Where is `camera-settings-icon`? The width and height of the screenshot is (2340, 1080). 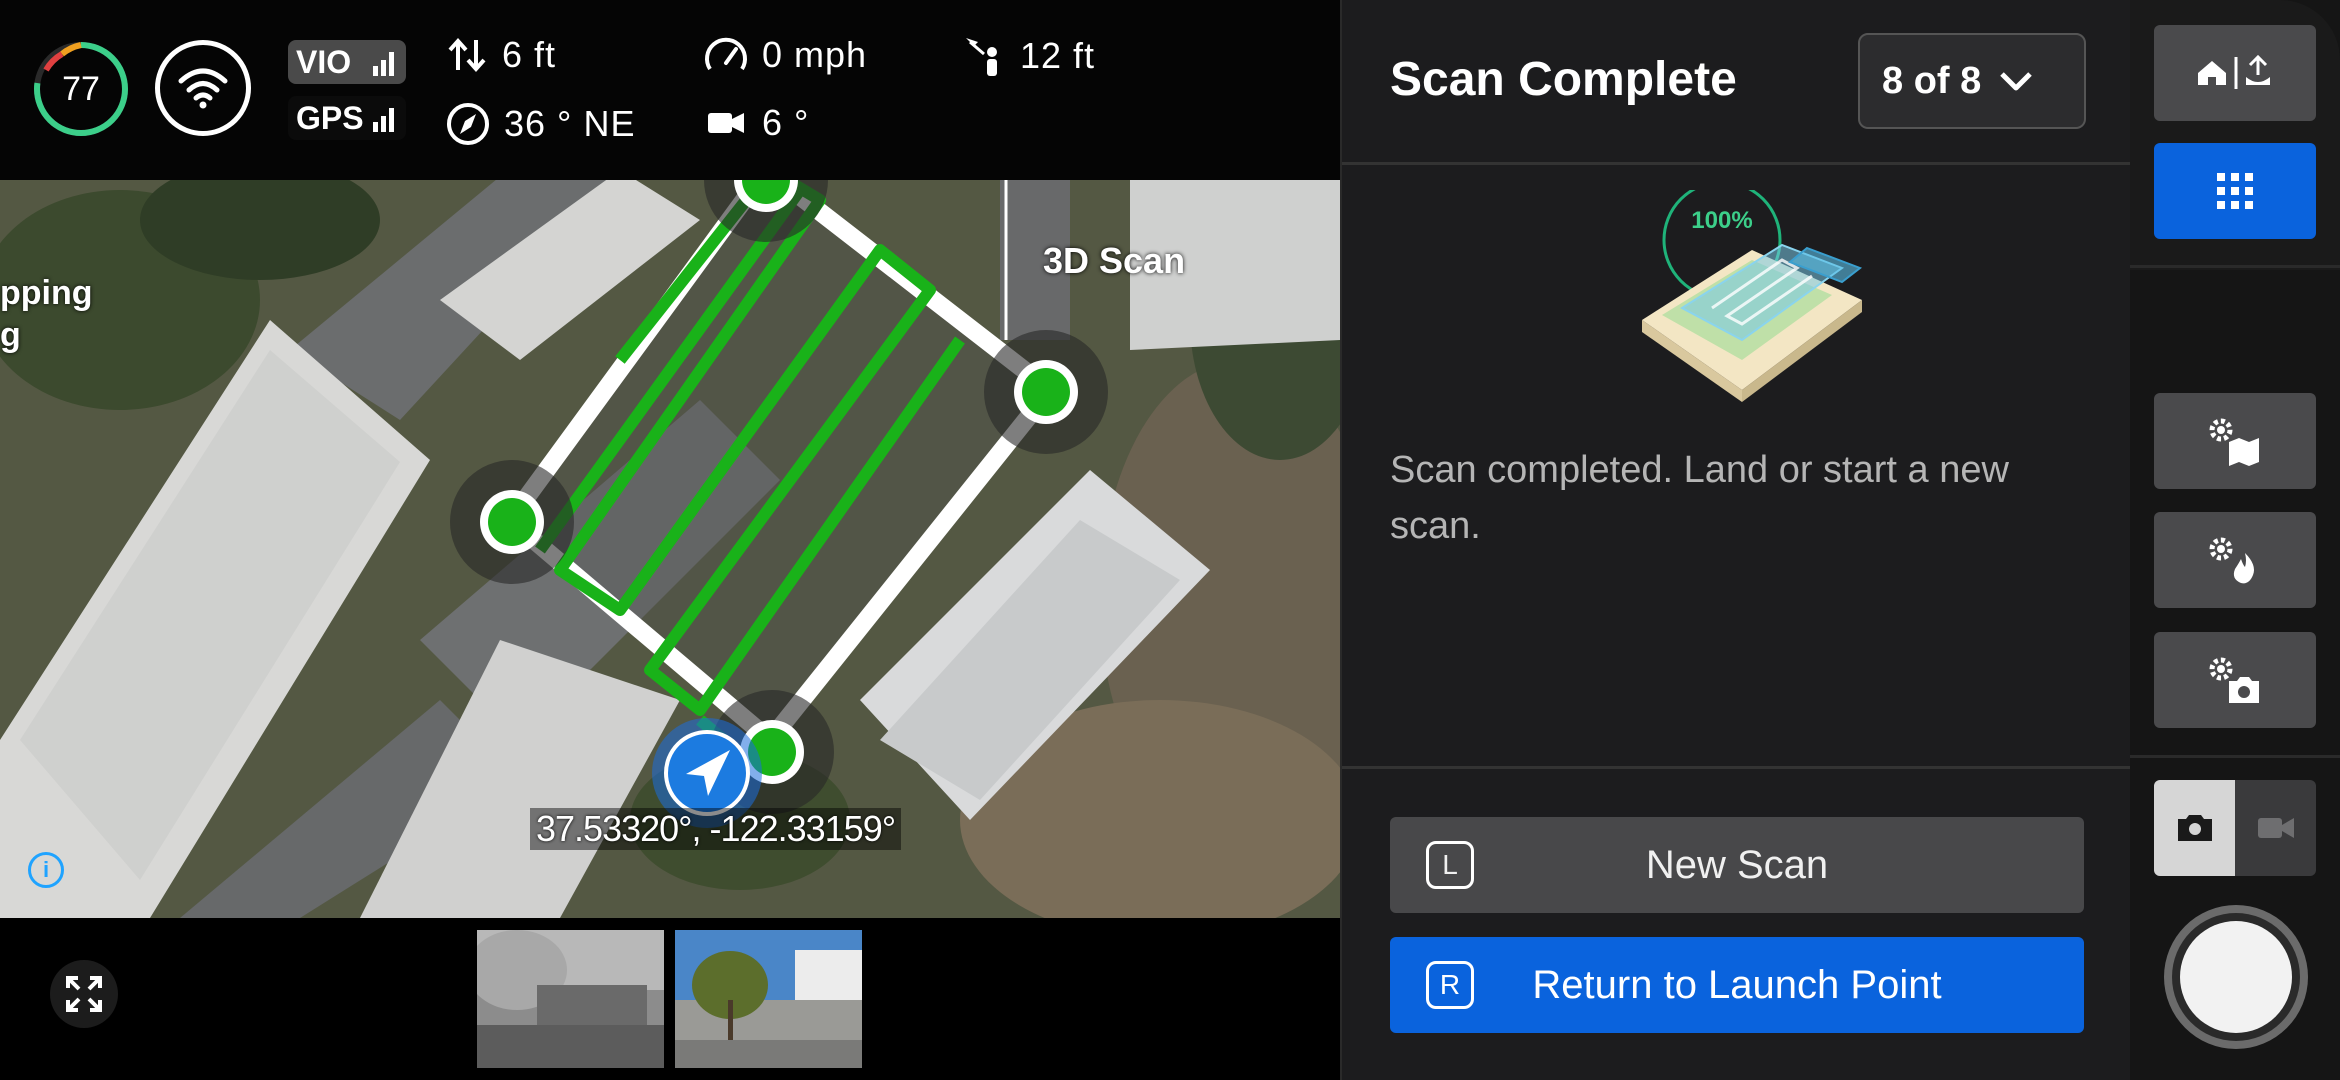 camera-settings-icon is located at coordinates (2234, 680).